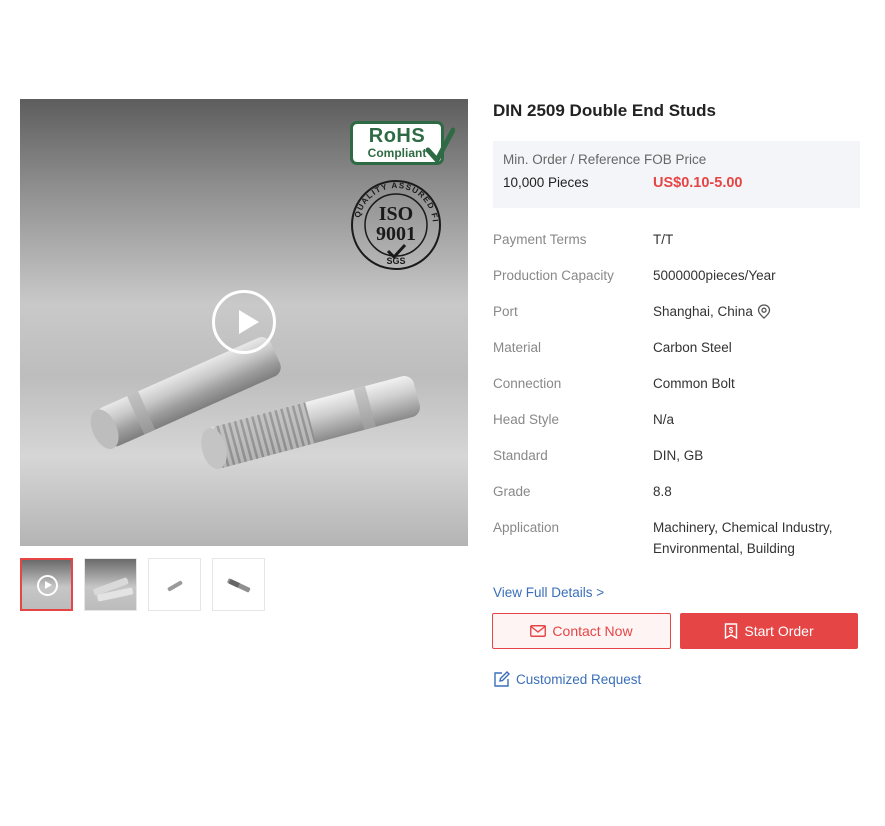  Describe the element at coordinates (579, 679) in the screenshot. I see `customized-request-label: Customized Request` at that location.